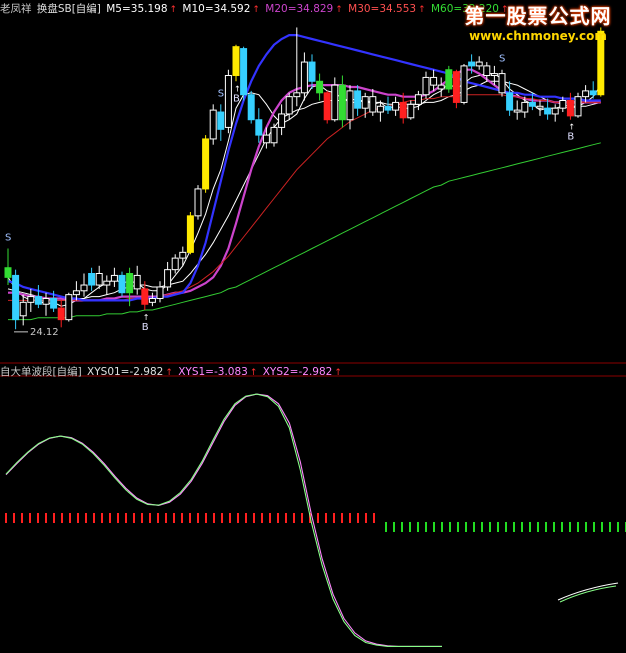  What do you see at coordinates (125, 372) in the screenshot?
I see `xys01-value: XYS01=-2.982` at bounding box center [125, 372].